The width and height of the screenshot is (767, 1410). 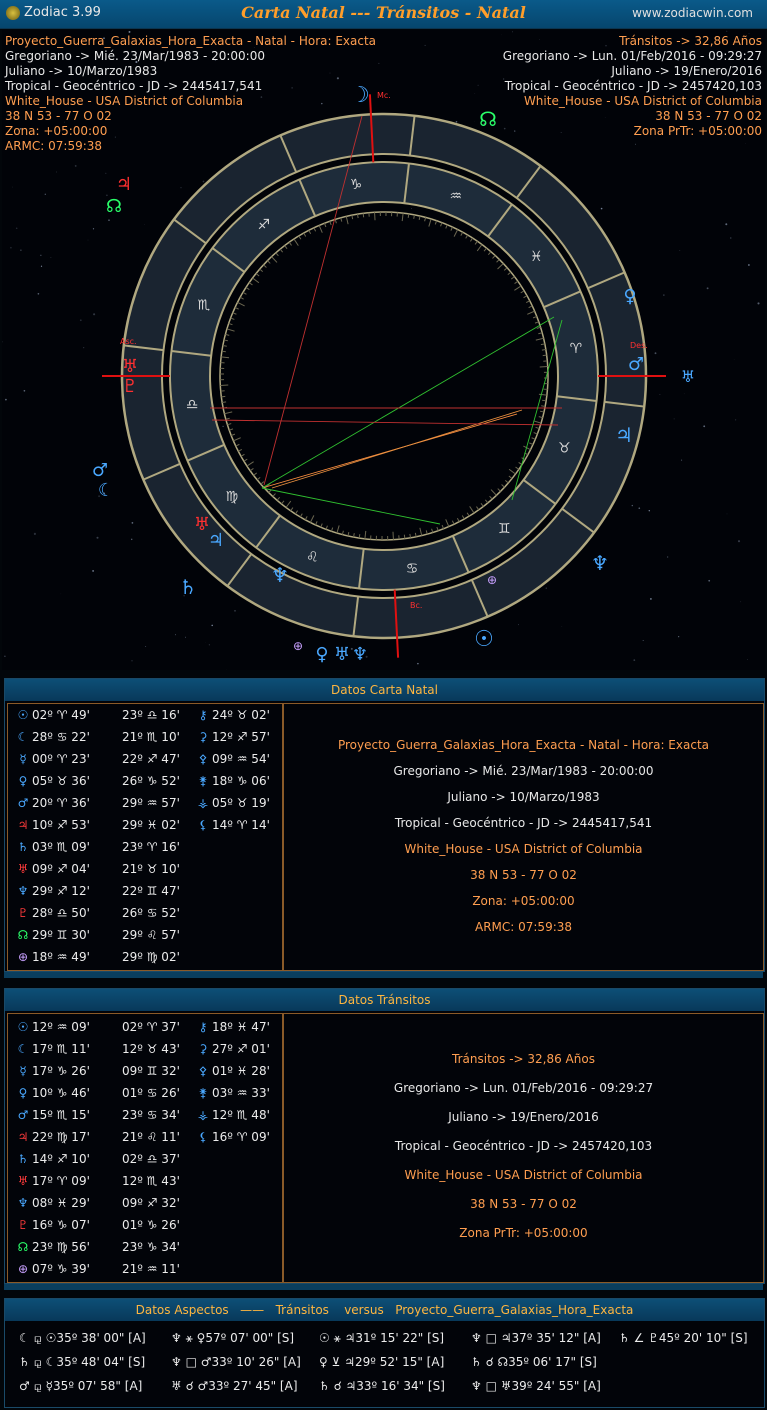 I want to click on website-link: www.zodiacwin.com, so click(x=692, y=13).